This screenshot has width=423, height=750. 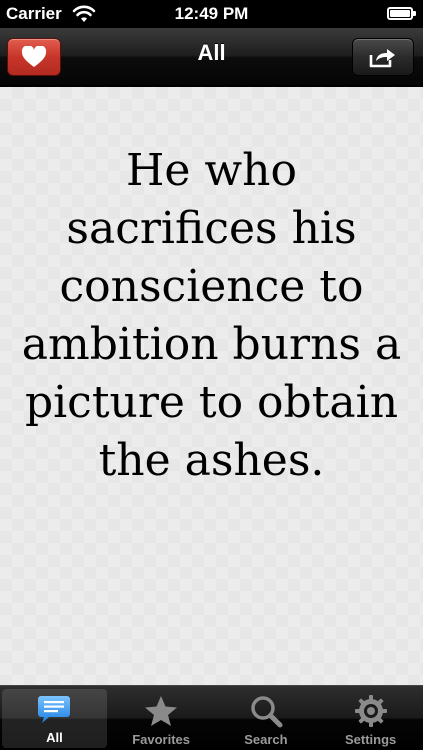 I want to click on tab-label: All, so click(x=54, y=737).